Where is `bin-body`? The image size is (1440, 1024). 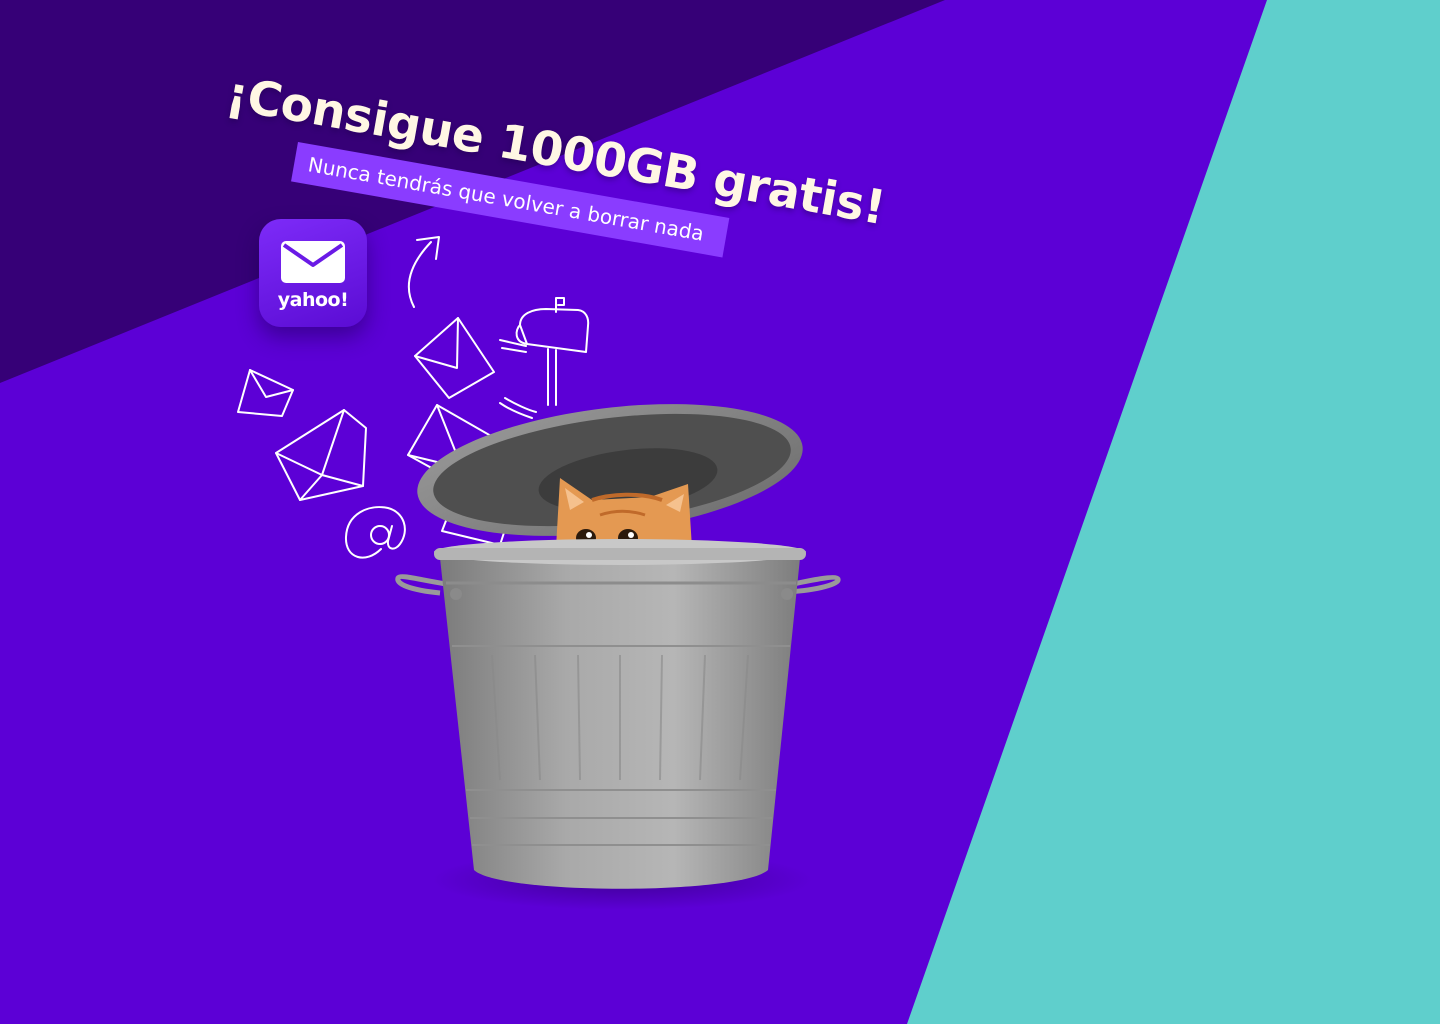
bin-body is located at coordinates (620, 714).